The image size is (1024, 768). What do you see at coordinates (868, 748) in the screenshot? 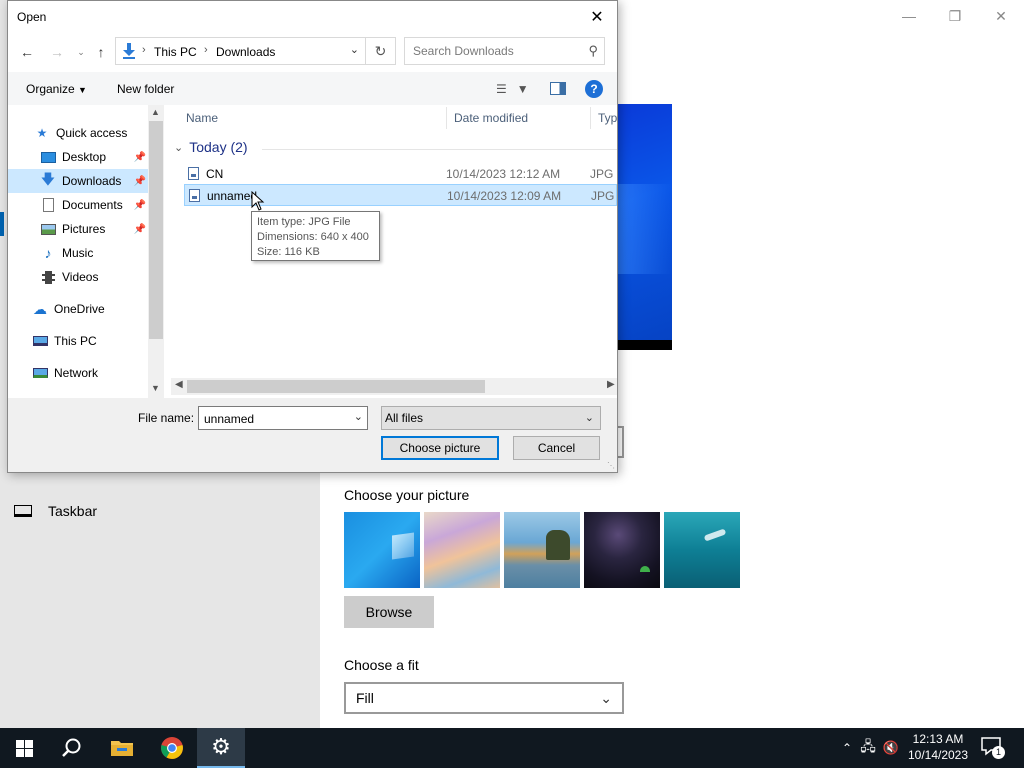
I see `network-icon: 🖧` at bounding box center [868, 748].